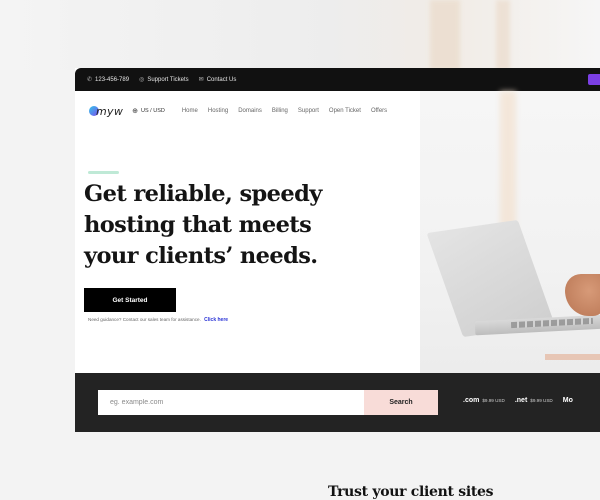 The image size is (600, 500). What do you see at coordinates (280, 111) in the screenshot?
I see `nav-item-billing: Billing` at bounding box center [280, 111].